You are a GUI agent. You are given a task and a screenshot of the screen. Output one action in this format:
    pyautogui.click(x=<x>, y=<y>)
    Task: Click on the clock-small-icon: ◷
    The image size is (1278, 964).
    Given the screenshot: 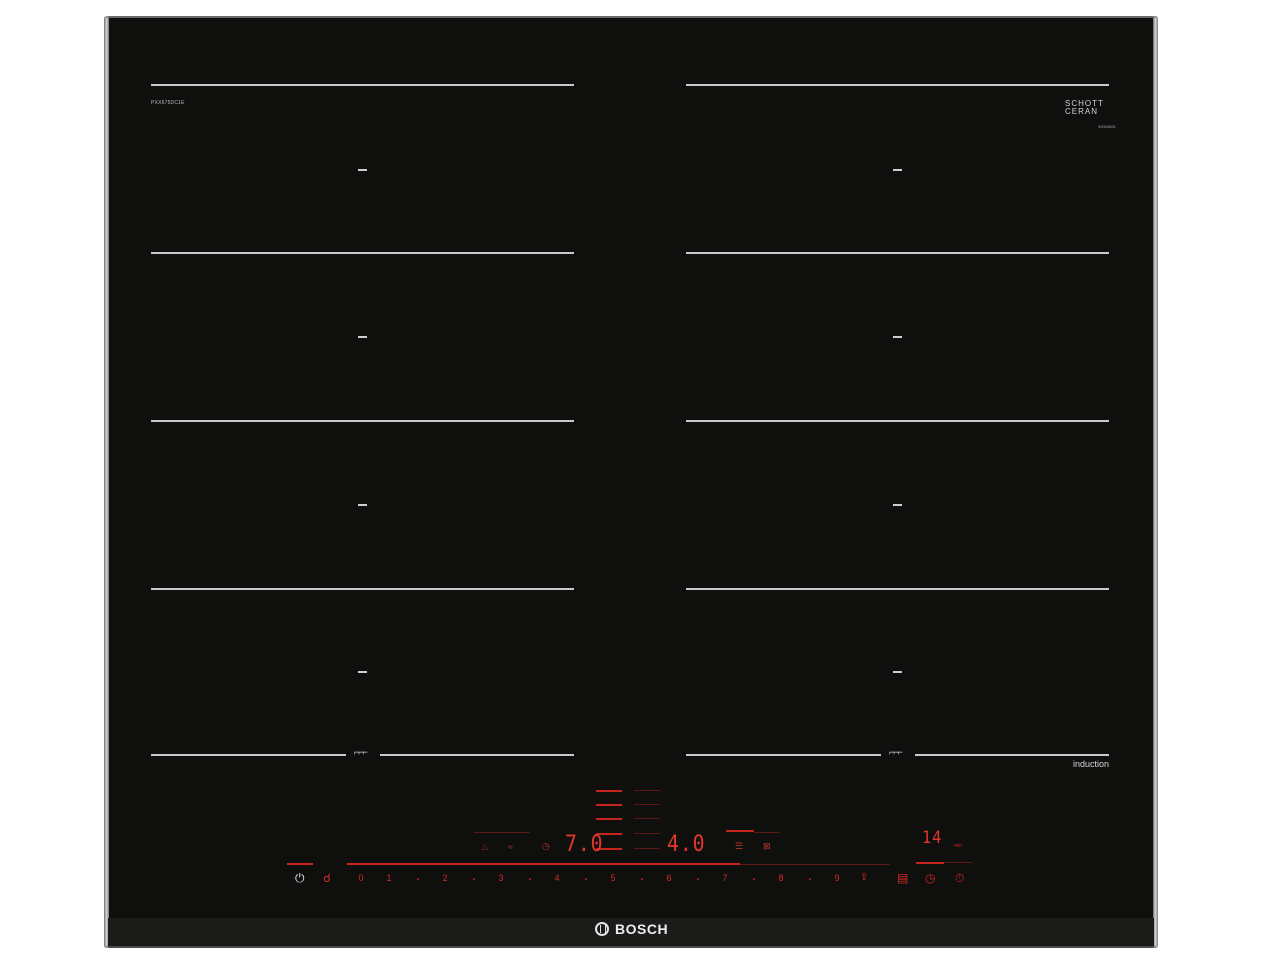 What is the action you would take?
    pyautogui.click(x=546, y=846)
    